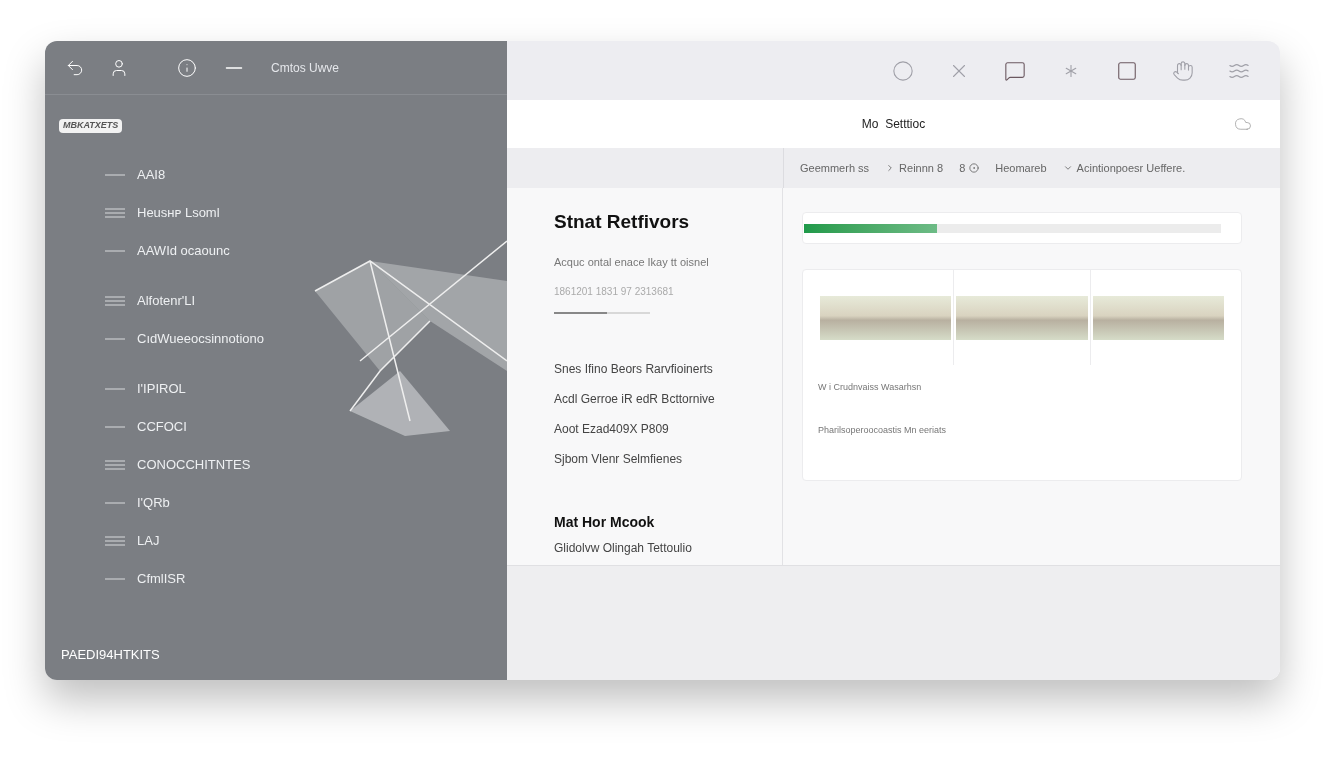 The width and height of the screenshot is (1344, 768). What do you see at coordinates (914, 168) in the screenshot?
I see `filter-item: Reinnn 8` at bounding box center [914, 168].